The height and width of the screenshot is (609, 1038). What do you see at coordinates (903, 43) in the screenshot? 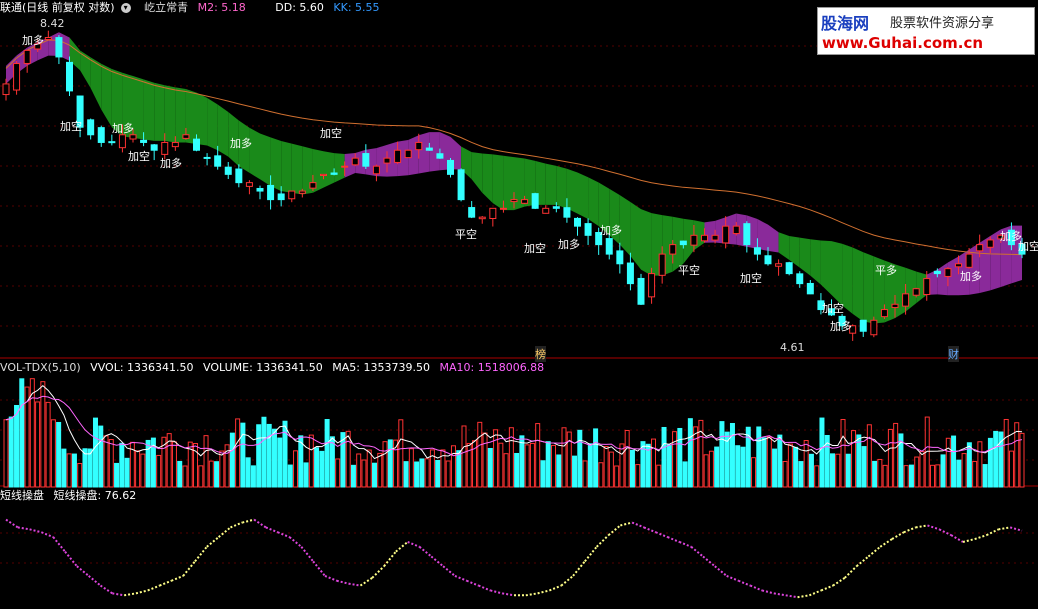
I see `logo-url: www.Guhai.com.cn` at bounding box center [903, 43].